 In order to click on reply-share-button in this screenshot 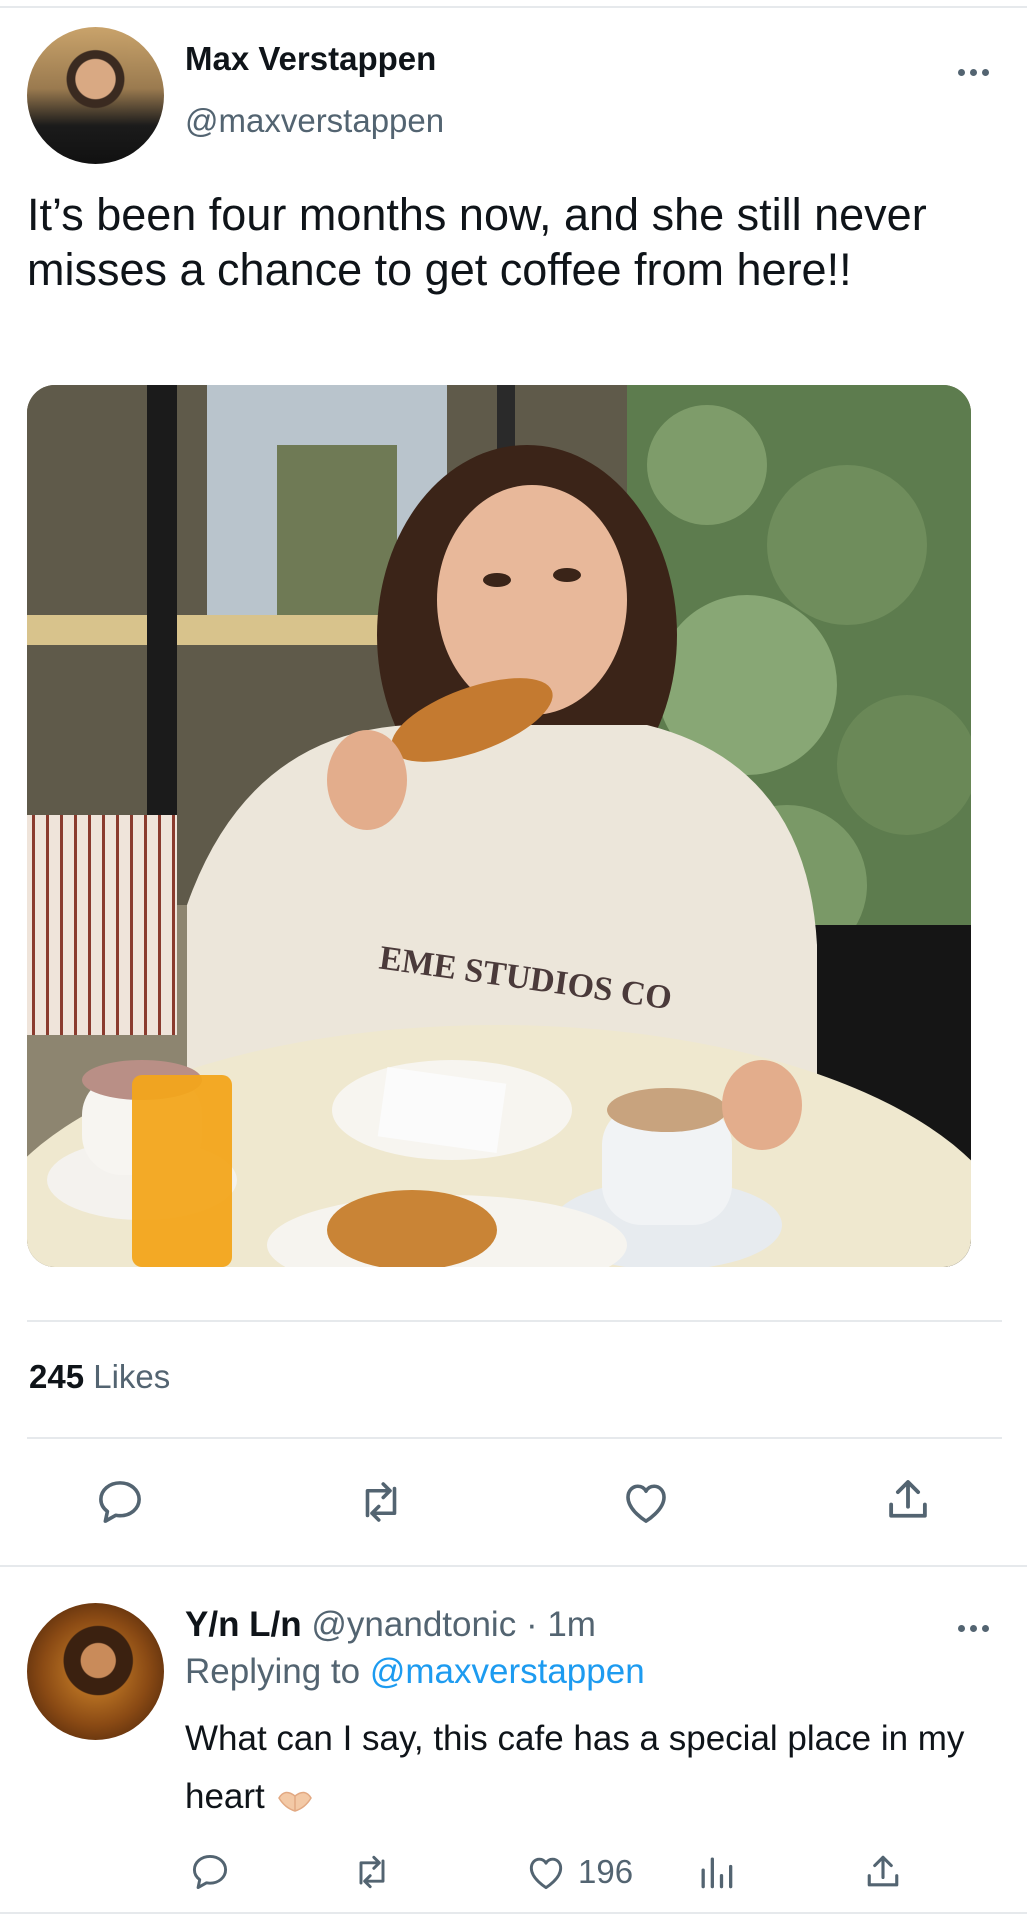, I will do `click(883, 1872)`.